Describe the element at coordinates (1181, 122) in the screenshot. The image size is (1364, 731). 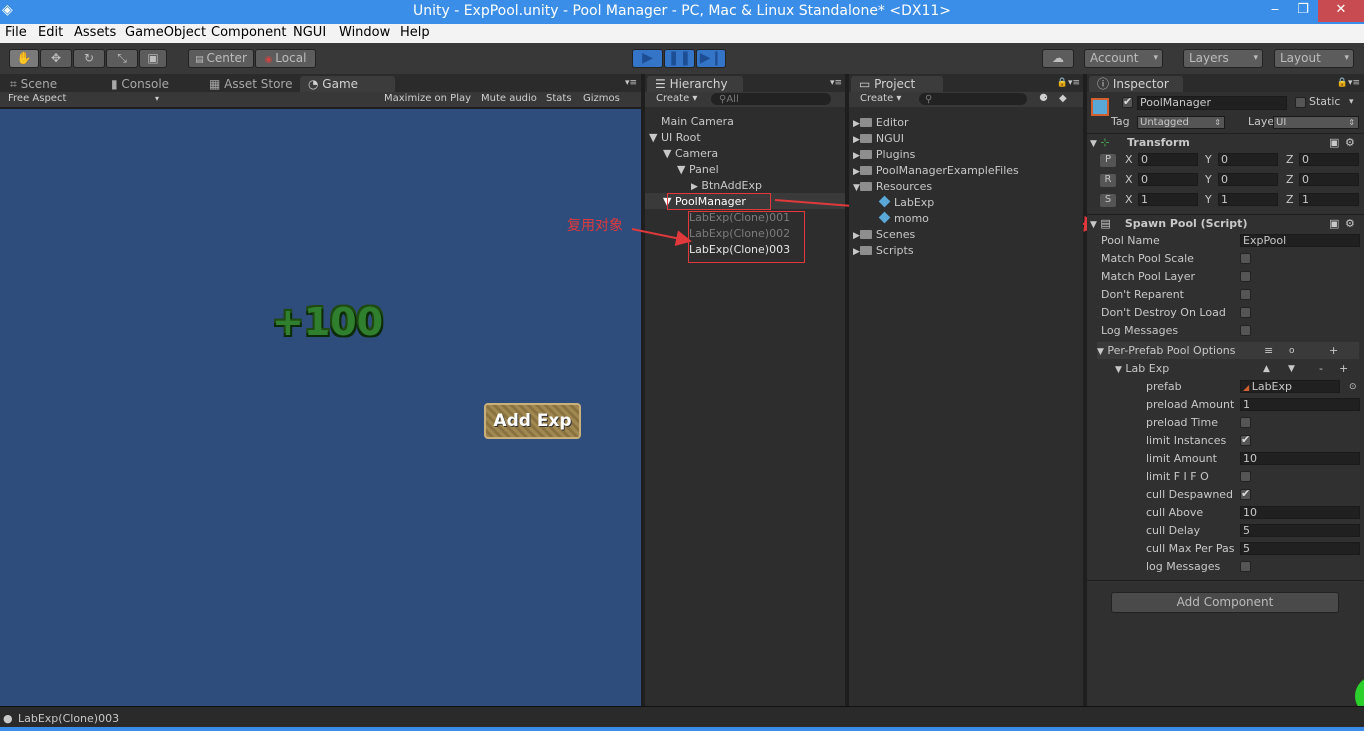
I see `tag-dropdown: Untagged ⇕` at that location.